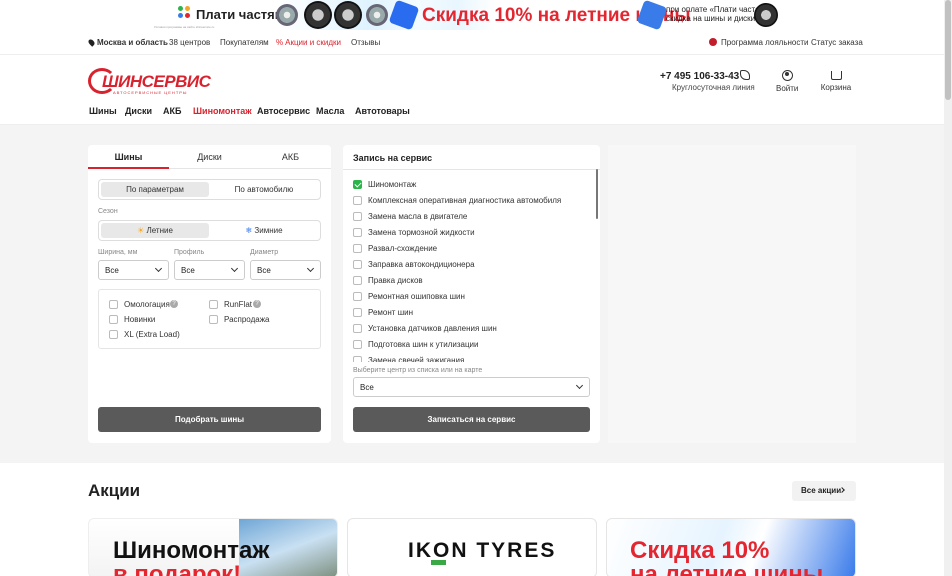  What do you see at coordinates (209, 270) in the screenshot?
I see `profile-select: Все` at bounding box center [209, 270].